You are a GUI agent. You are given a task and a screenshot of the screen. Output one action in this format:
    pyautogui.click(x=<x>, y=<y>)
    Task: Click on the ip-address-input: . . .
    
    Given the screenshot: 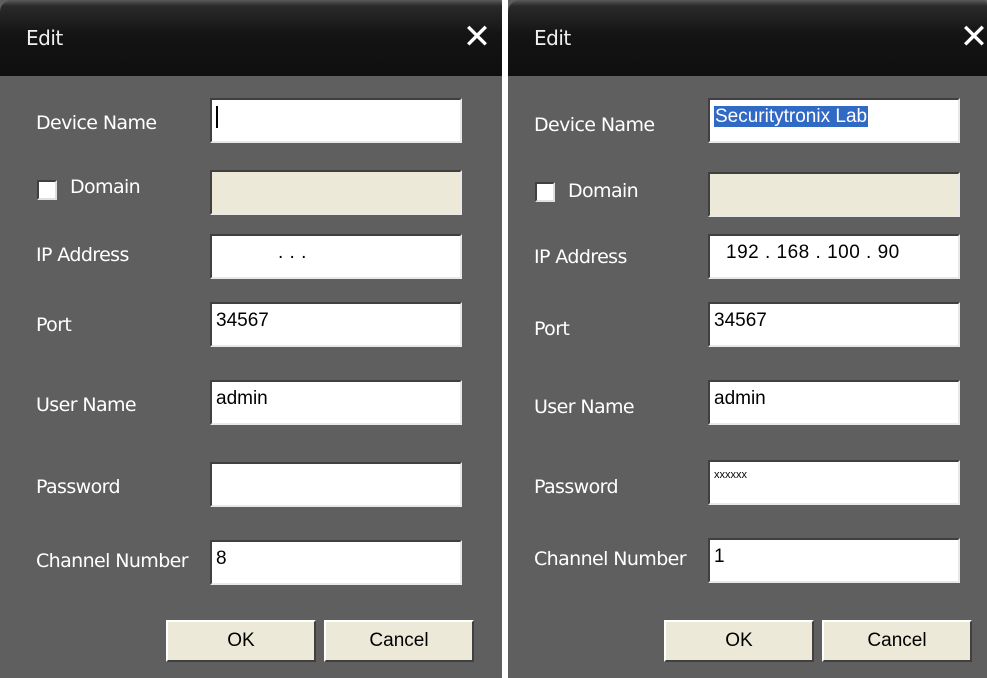 What is the action you would take?
    pyautogui.click(x=336, y=256)
    